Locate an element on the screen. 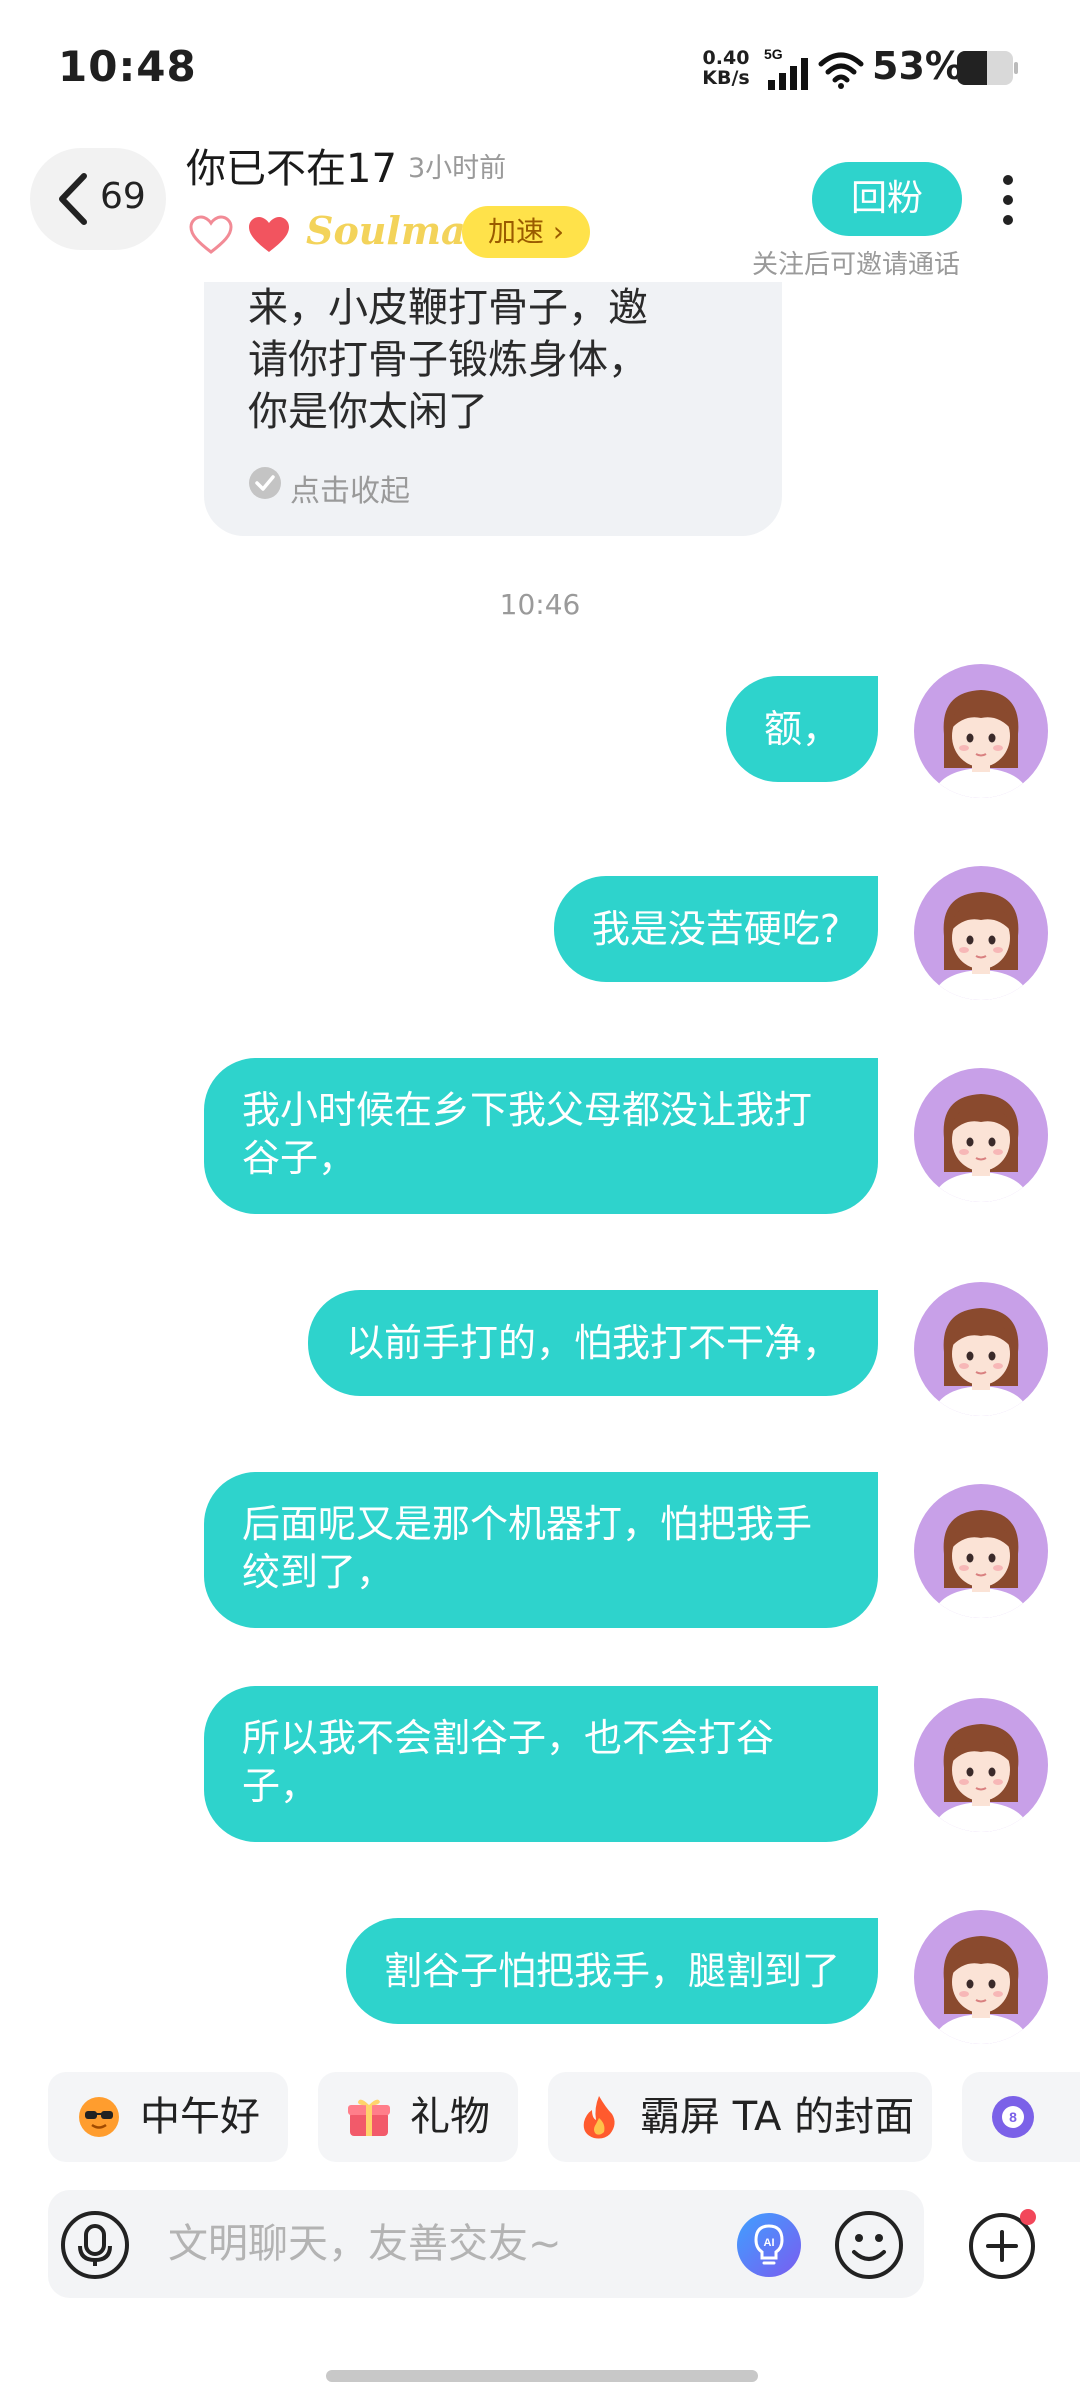  signal-5g-icon: 5G is located at coordinates (786, 68).